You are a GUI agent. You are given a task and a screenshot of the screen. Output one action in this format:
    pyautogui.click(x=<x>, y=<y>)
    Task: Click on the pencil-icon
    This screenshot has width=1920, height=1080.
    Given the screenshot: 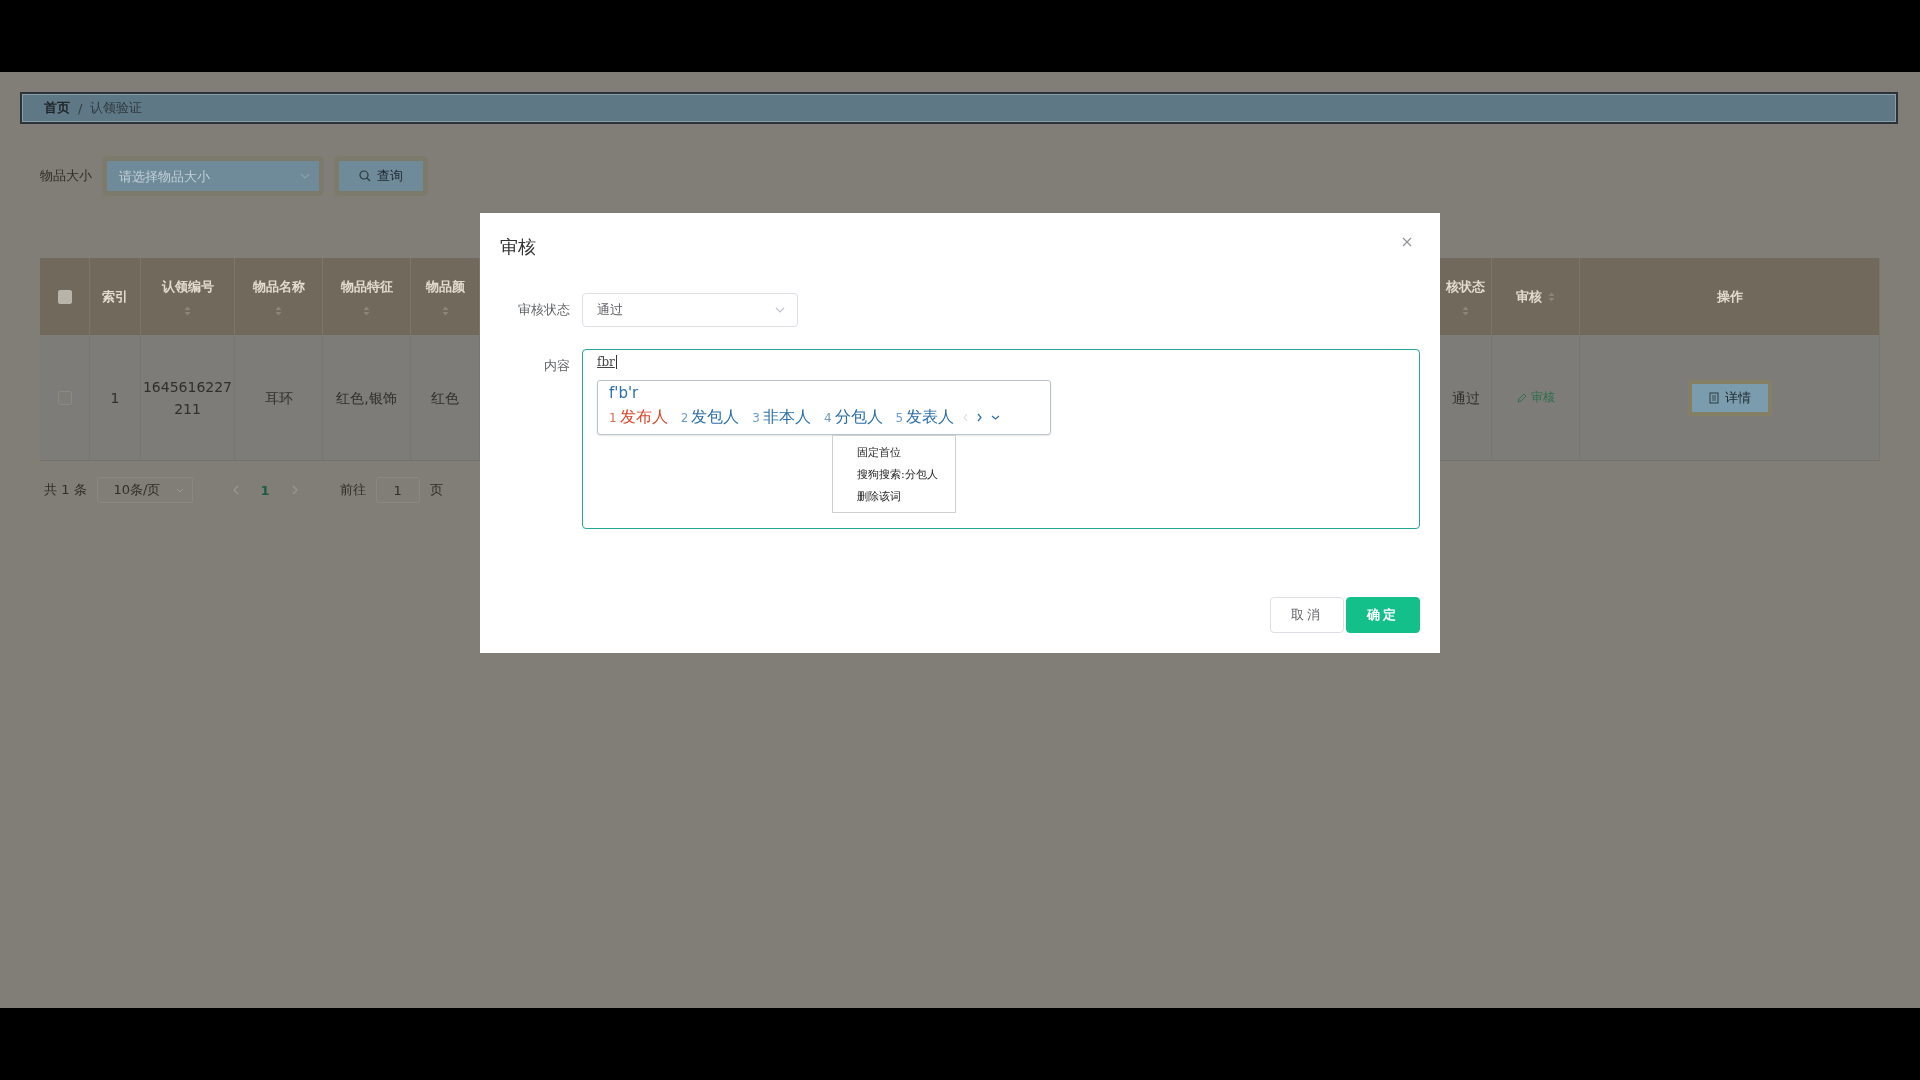 What is the action you would take?
    pyautogui.click(x=1521, y=397)
    